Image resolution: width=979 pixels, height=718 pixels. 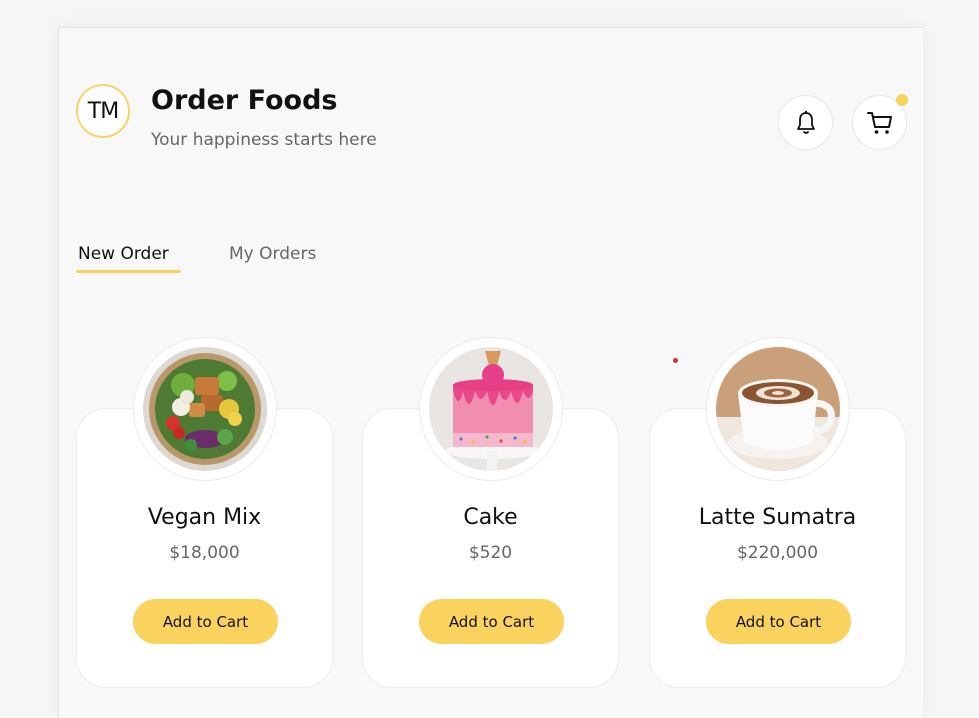 I want to click on product-card-vegan-mix: Vegan Mix $18,000 Add to Cart, so click(x=204, y=512).